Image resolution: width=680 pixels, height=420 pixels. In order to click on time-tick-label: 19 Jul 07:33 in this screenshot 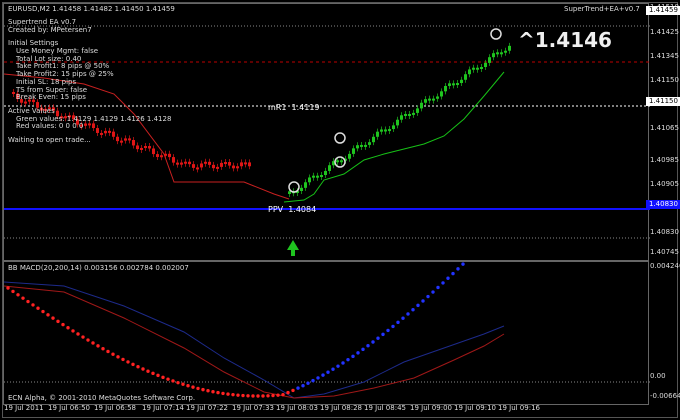, I will do `click(253, 408)`.